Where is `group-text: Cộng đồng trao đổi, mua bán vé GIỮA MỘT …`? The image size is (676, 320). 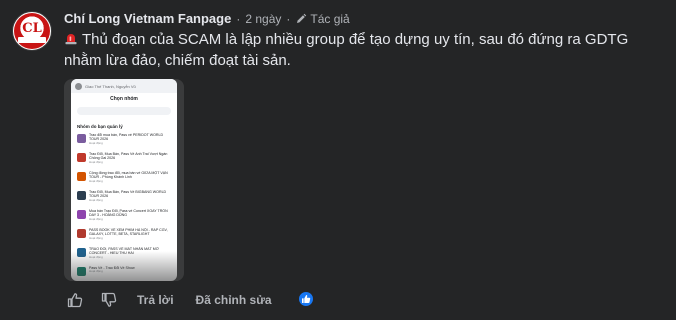
group-text: Cộng đồng trao đổi, mua bán vé GIỮA MỘT … is located at coordinates (131, 177).